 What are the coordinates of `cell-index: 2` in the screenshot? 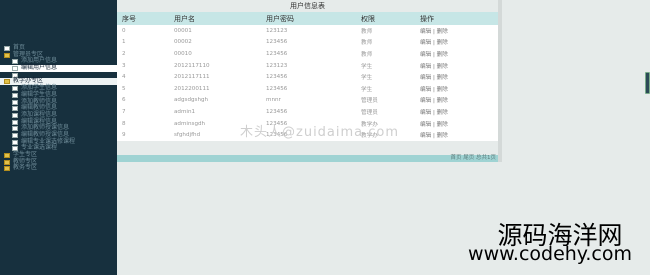 It's located at (143, 54).